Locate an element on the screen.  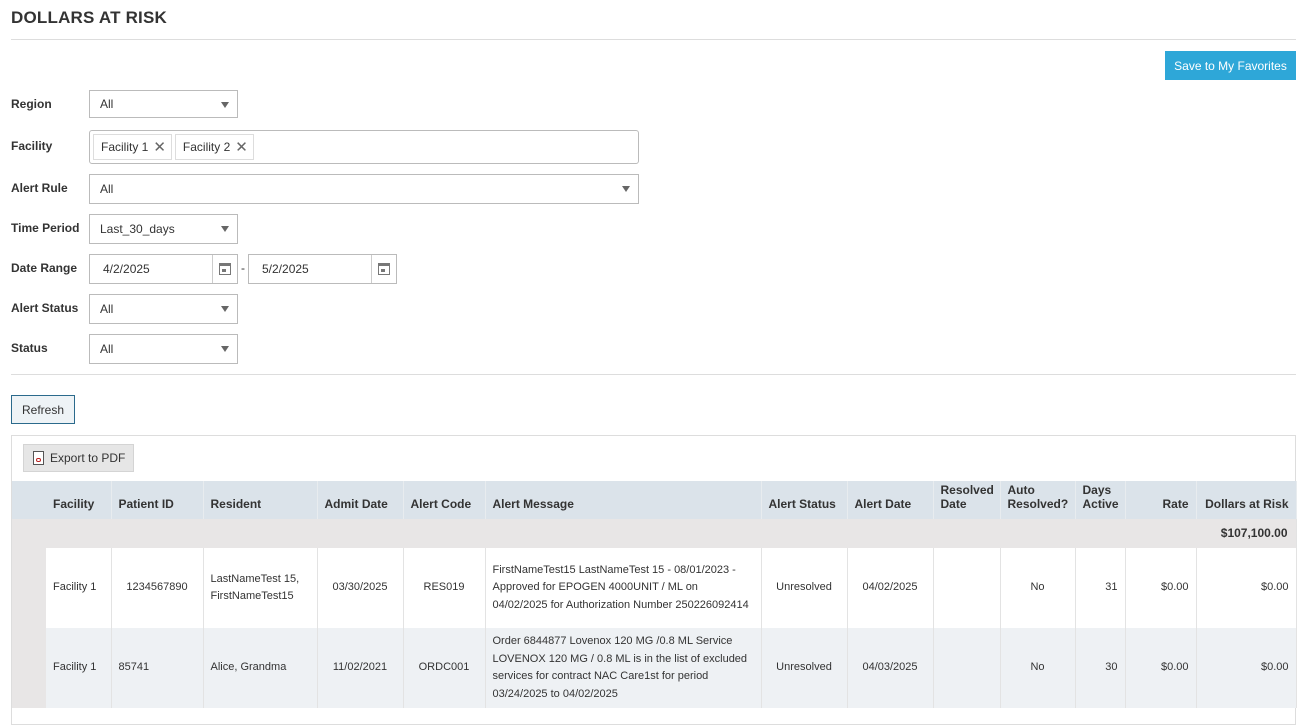
date-from-input: 4/2/2025 is located at coordinates (163, 269).